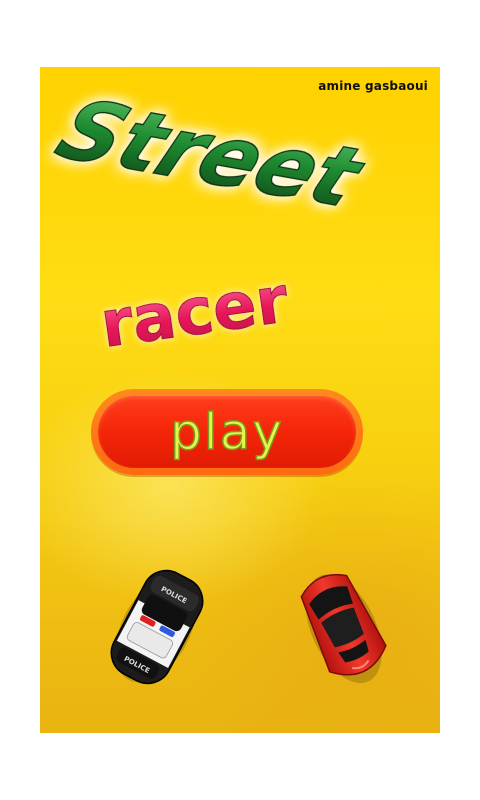 The image size is (480, 800). I want to click on play-button: play, so click(227, 432).